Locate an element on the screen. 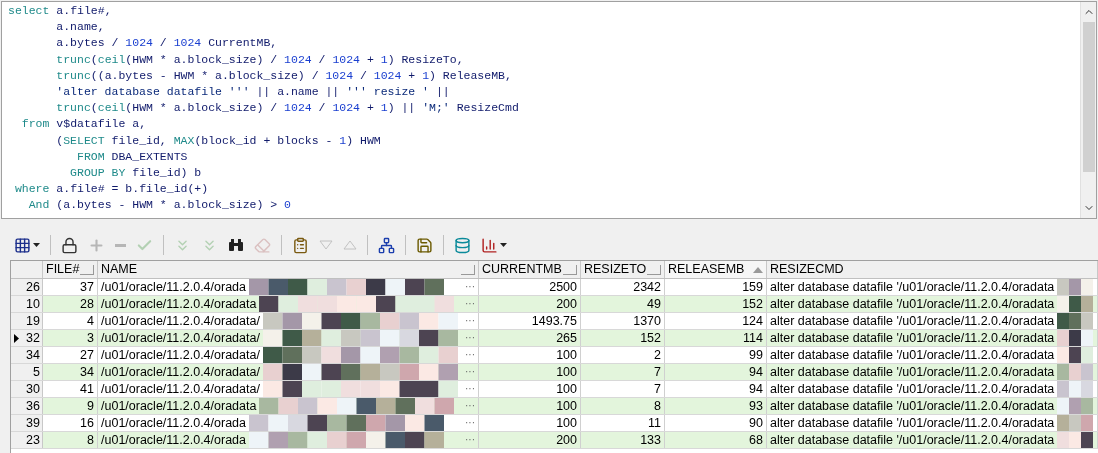 Image resolution: width=1098 pixels, height=453 pixels. table-cell: 4 is located at coordinates (70, 321).